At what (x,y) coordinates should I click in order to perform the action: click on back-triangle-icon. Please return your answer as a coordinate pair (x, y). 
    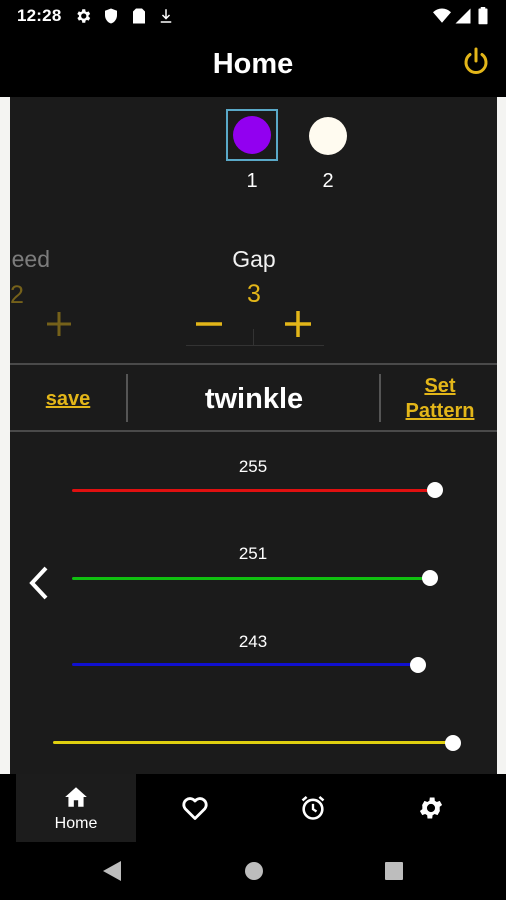
    Looking at the image, I should click on (112, 871).